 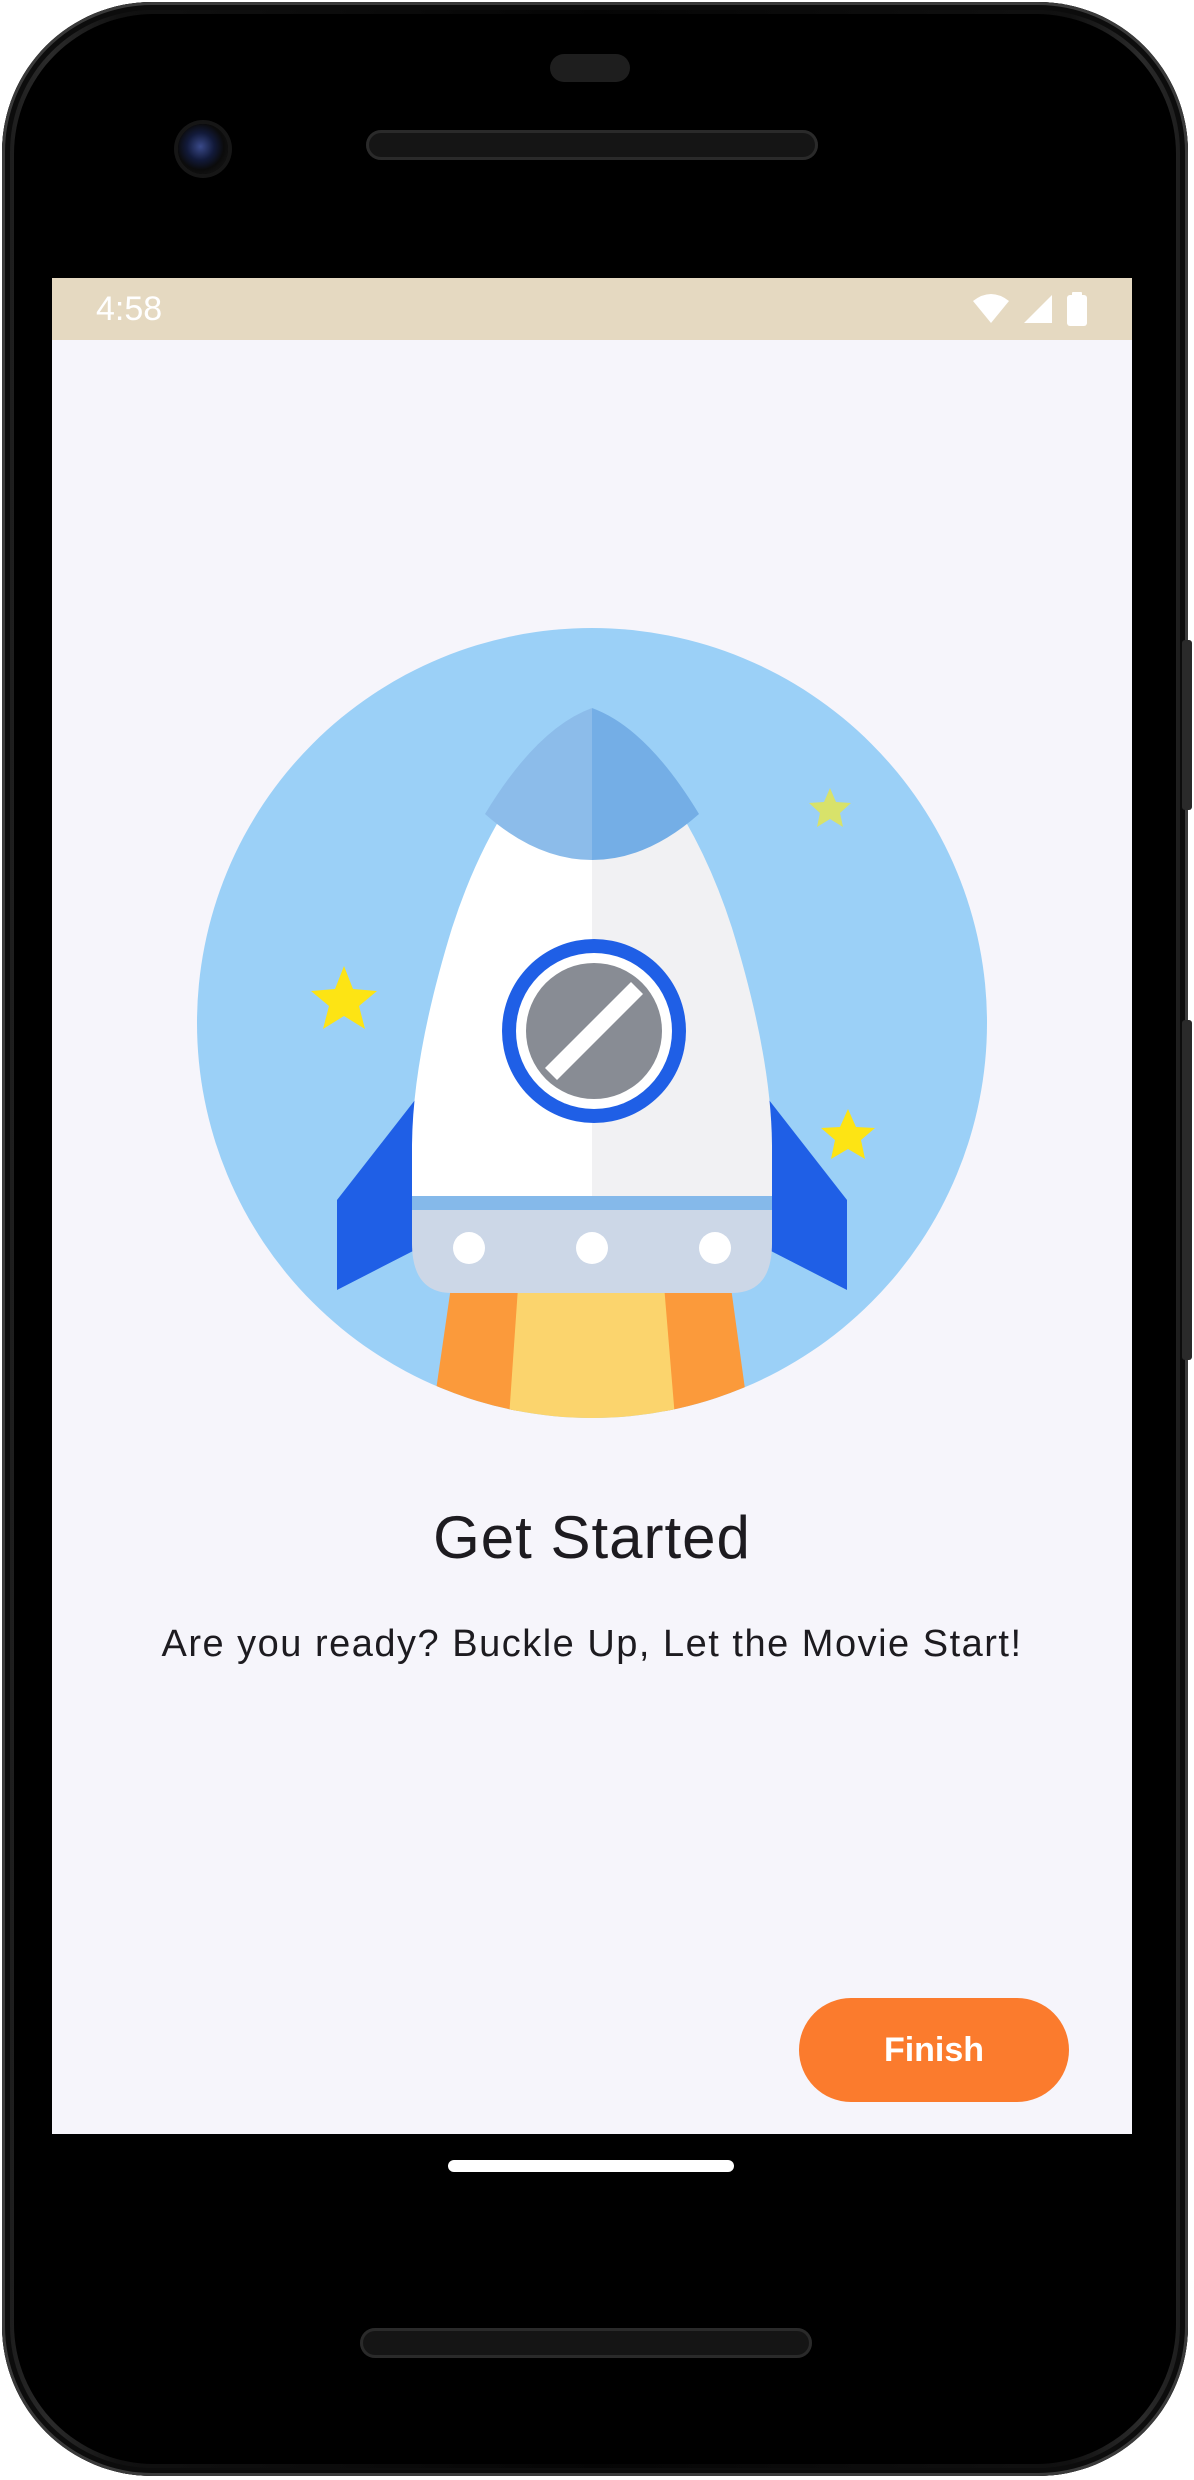 What do you see at coordinates (591, 2166) in the screenshot?
I see `gesture-nav-handle` at bounding box center [591, 2166].